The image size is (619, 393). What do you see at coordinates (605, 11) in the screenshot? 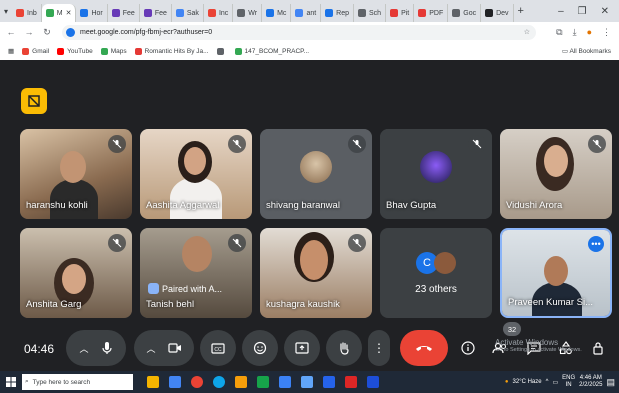
I see `close-icon: ✕` at bounding box center [605, 11].